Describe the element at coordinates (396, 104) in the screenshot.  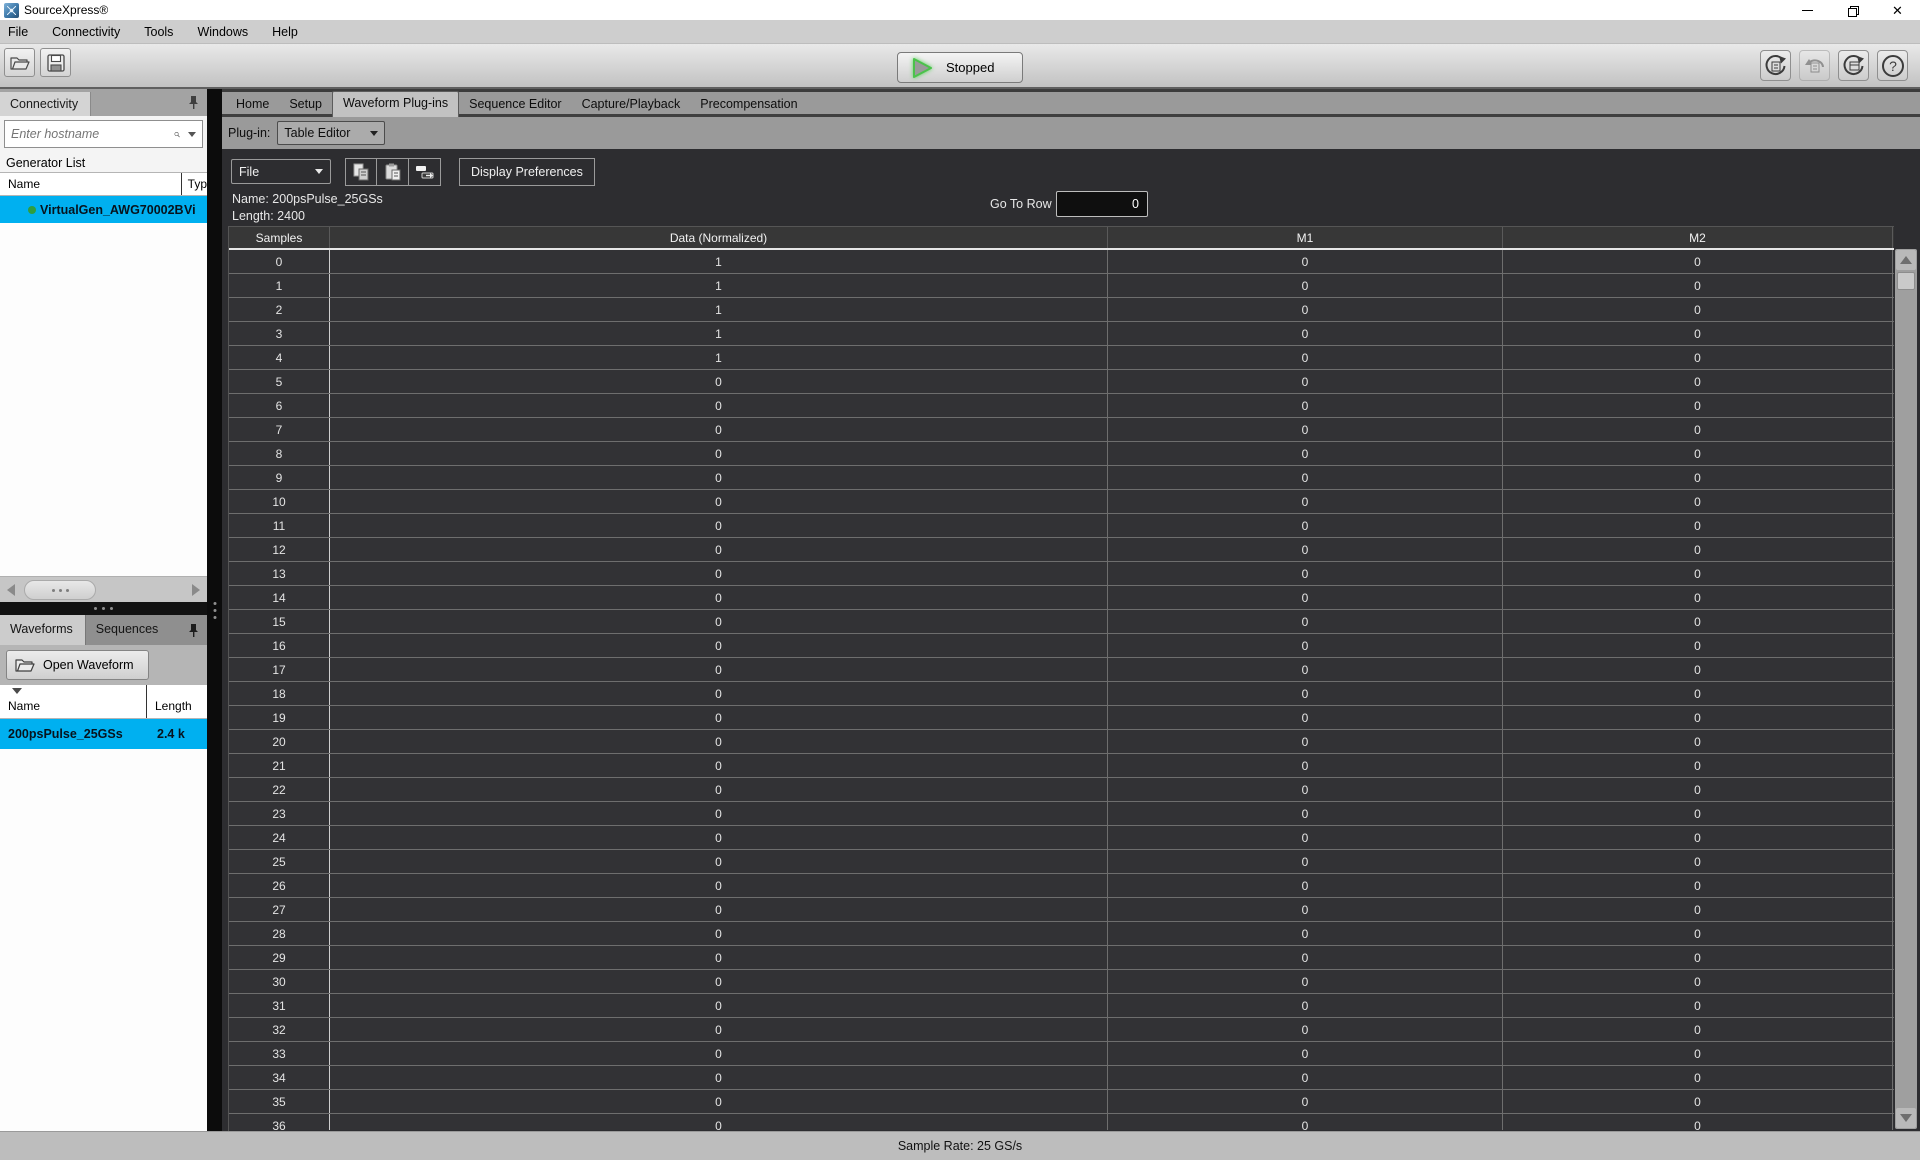
I see `tab-waveform-plugins: Waveform Plug-ins` at that location.